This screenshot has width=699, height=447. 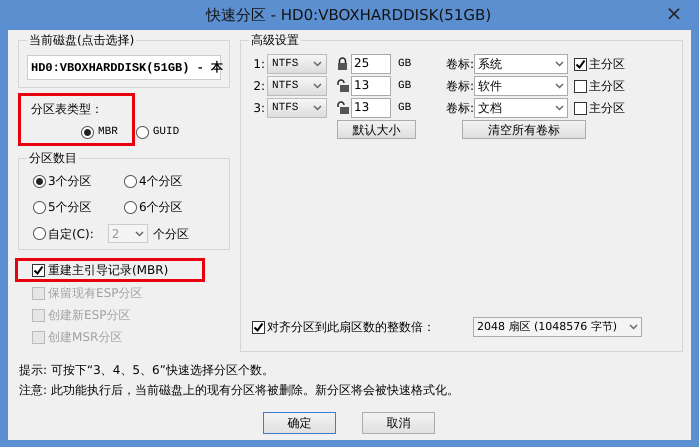 What do you see at coordinates (521, 64) in the screenshot?
I see `volume-dropdown: 系统` at bounding box center [521, 64].